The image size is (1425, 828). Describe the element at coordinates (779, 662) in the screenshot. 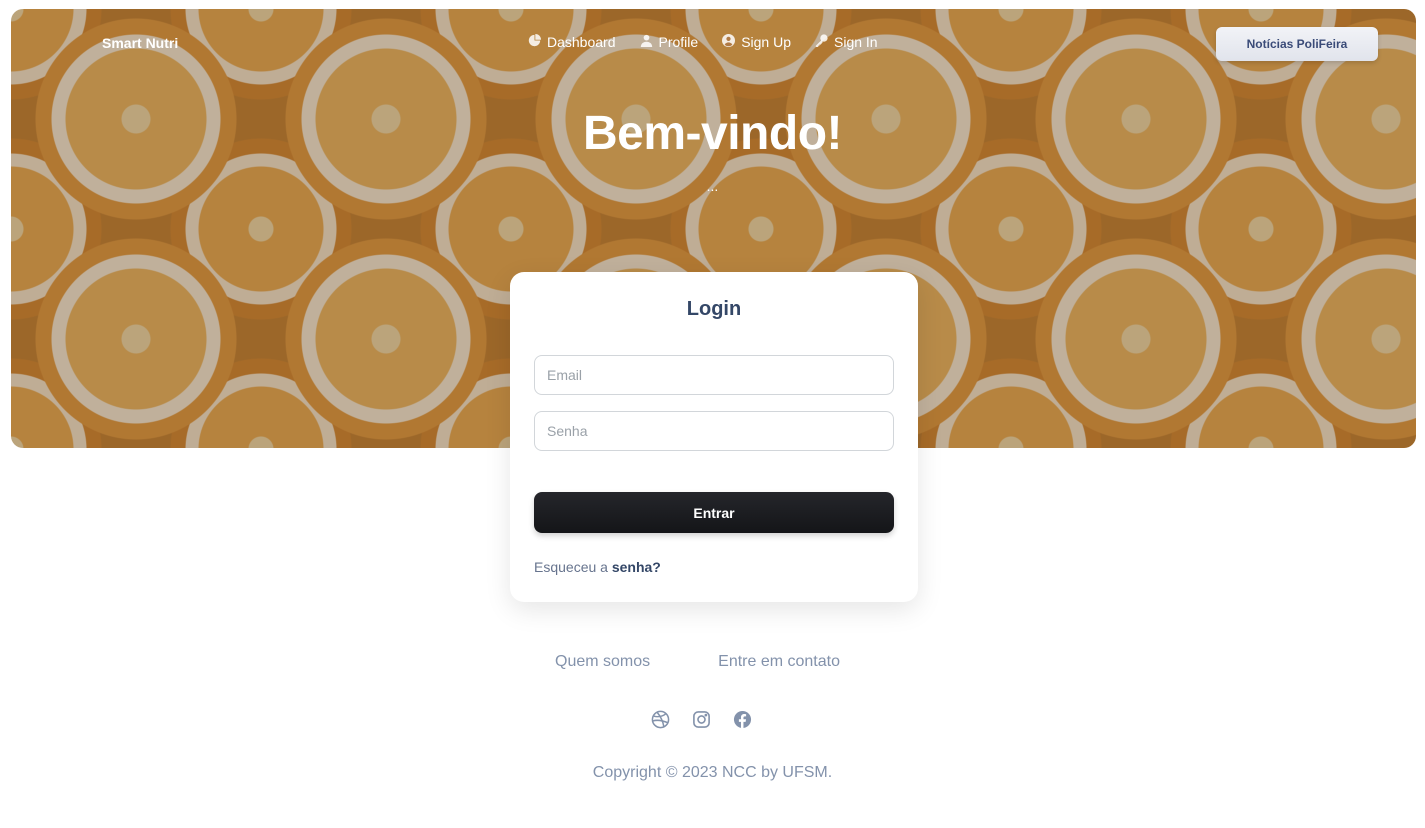

I see `footer-link-contact: Entre em contato` at that location.